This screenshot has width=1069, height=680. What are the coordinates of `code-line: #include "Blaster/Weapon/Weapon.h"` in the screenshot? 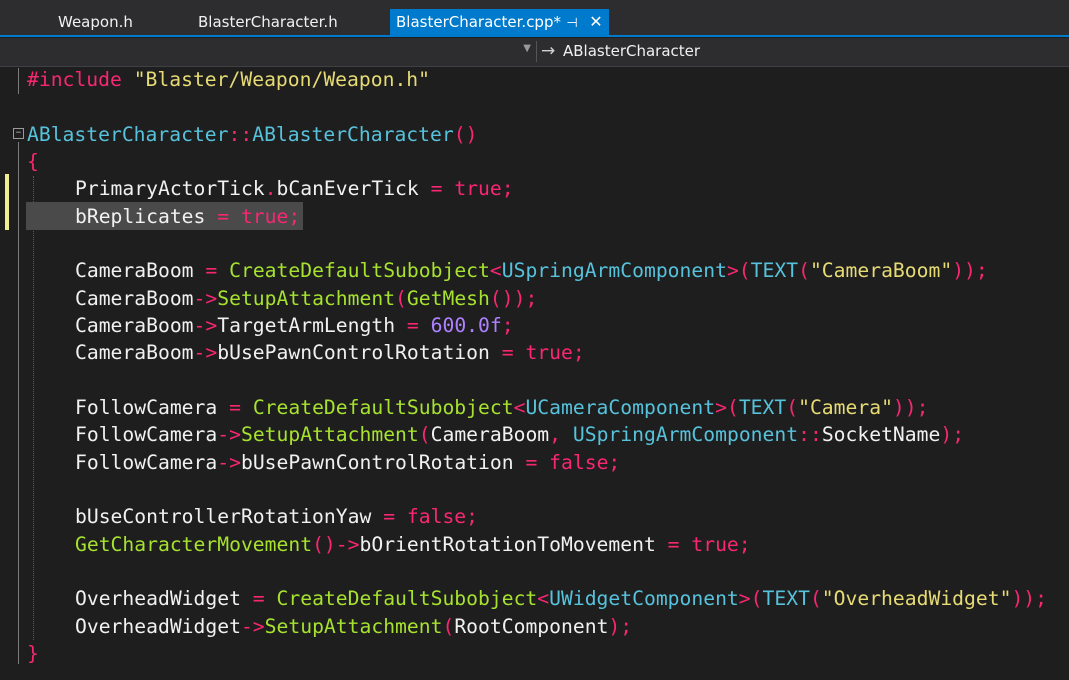 It's located at (228, 79).